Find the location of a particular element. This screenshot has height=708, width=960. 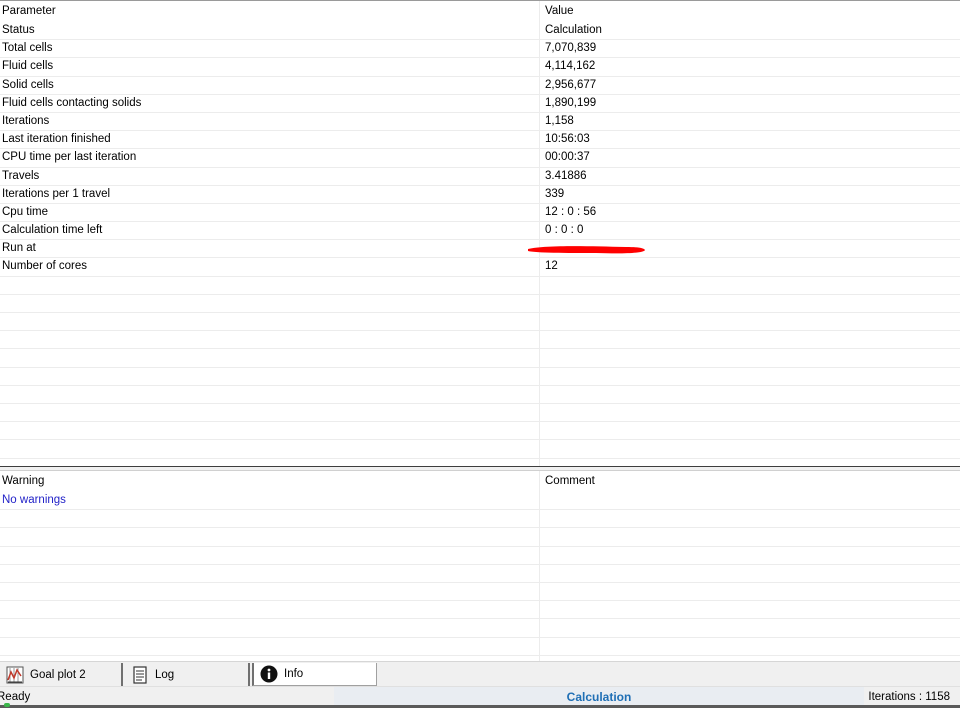

value-cell: 1,890,199 is located at coordinates (571, 102).